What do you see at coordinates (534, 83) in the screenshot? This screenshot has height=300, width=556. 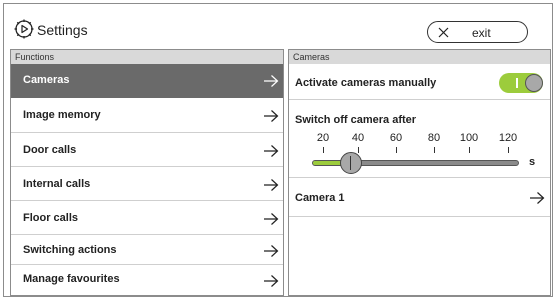 I see `toggle-knob` at bounding box center [534, 83].